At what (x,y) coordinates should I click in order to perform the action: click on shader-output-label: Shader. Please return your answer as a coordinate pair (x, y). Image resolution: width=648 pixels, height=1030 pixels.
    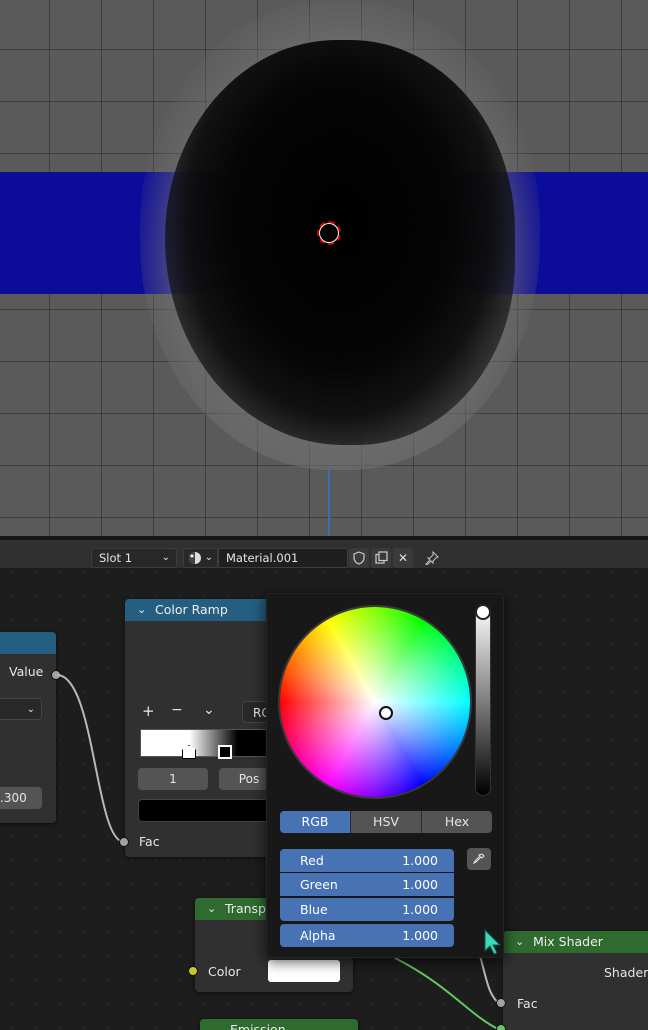
    Looking at the image, I should click on (626, 972).